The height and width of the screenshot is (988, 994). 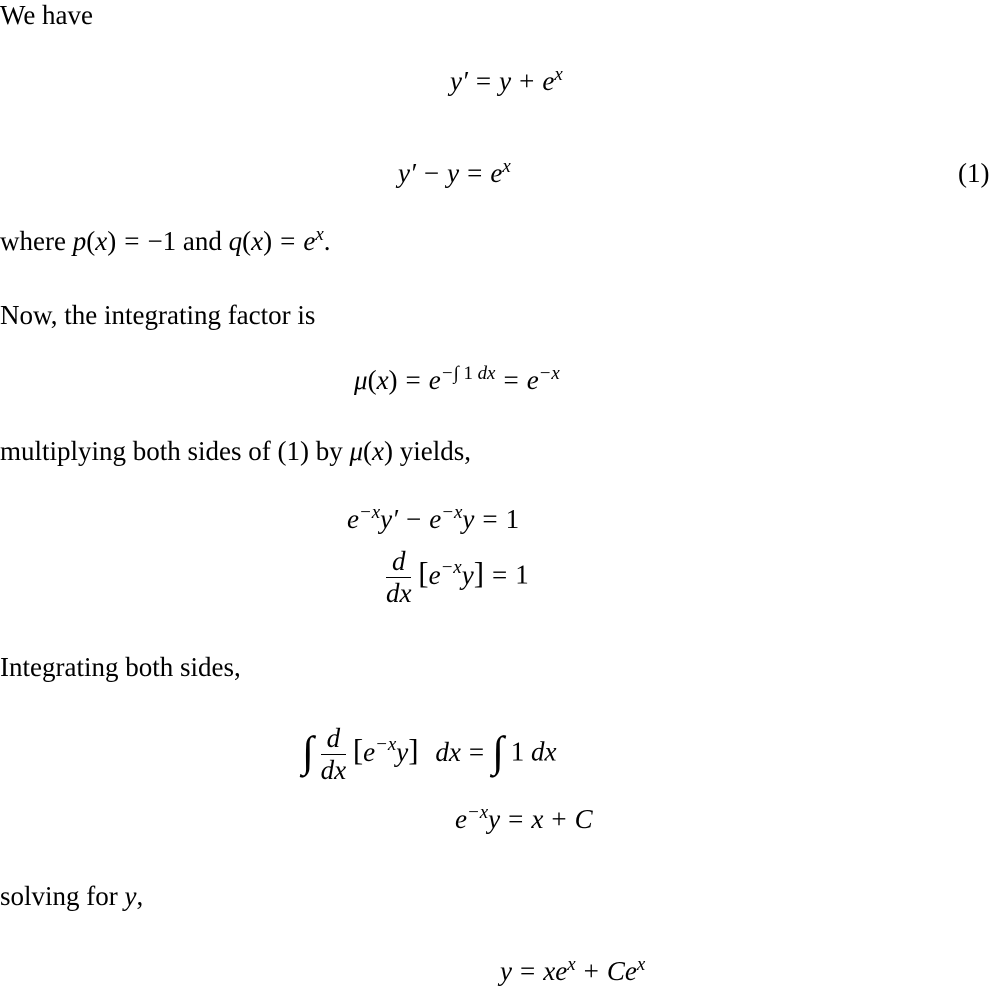 What do you see at coordinates (433, 517) in the screenshot?
I see `equation-multiplied: e−xy′ − e−xy = 1` at bounding box center [433, 517].